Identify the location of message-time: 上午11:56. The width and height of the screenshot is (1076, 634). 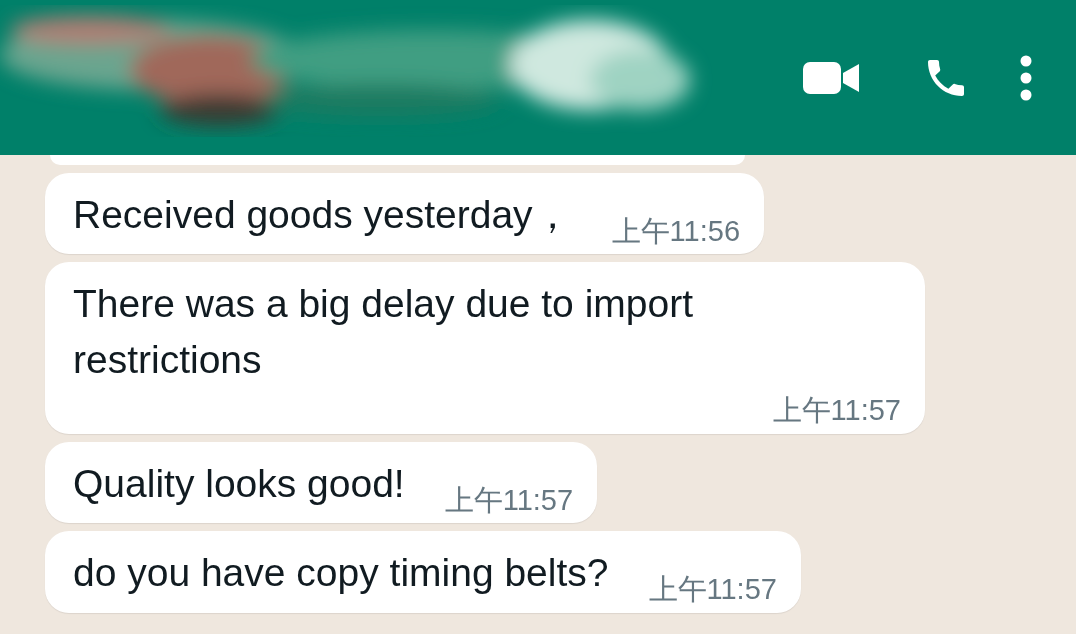
(675, 231).